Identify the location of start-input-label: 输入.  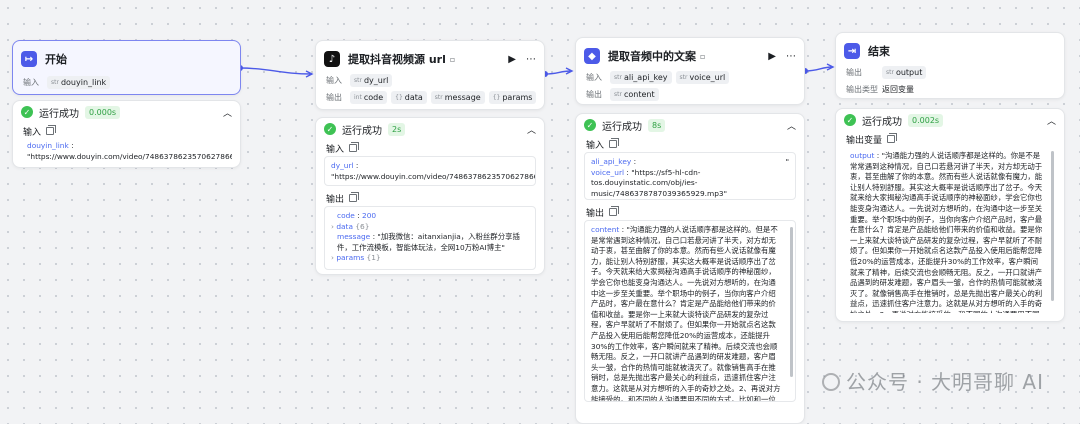
(31, 82).